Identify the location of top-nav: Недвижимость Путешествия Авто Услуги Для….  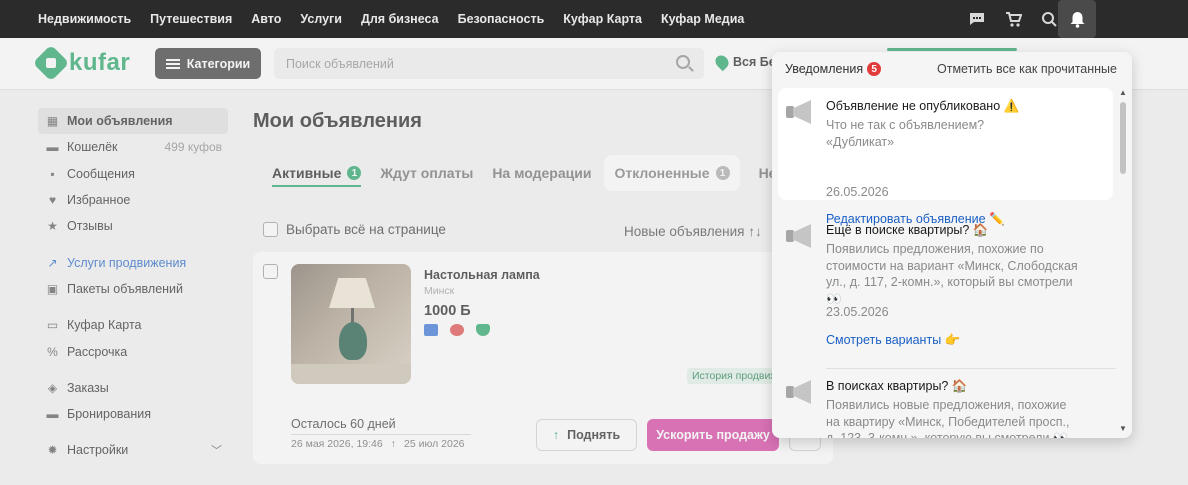
(381, 19).